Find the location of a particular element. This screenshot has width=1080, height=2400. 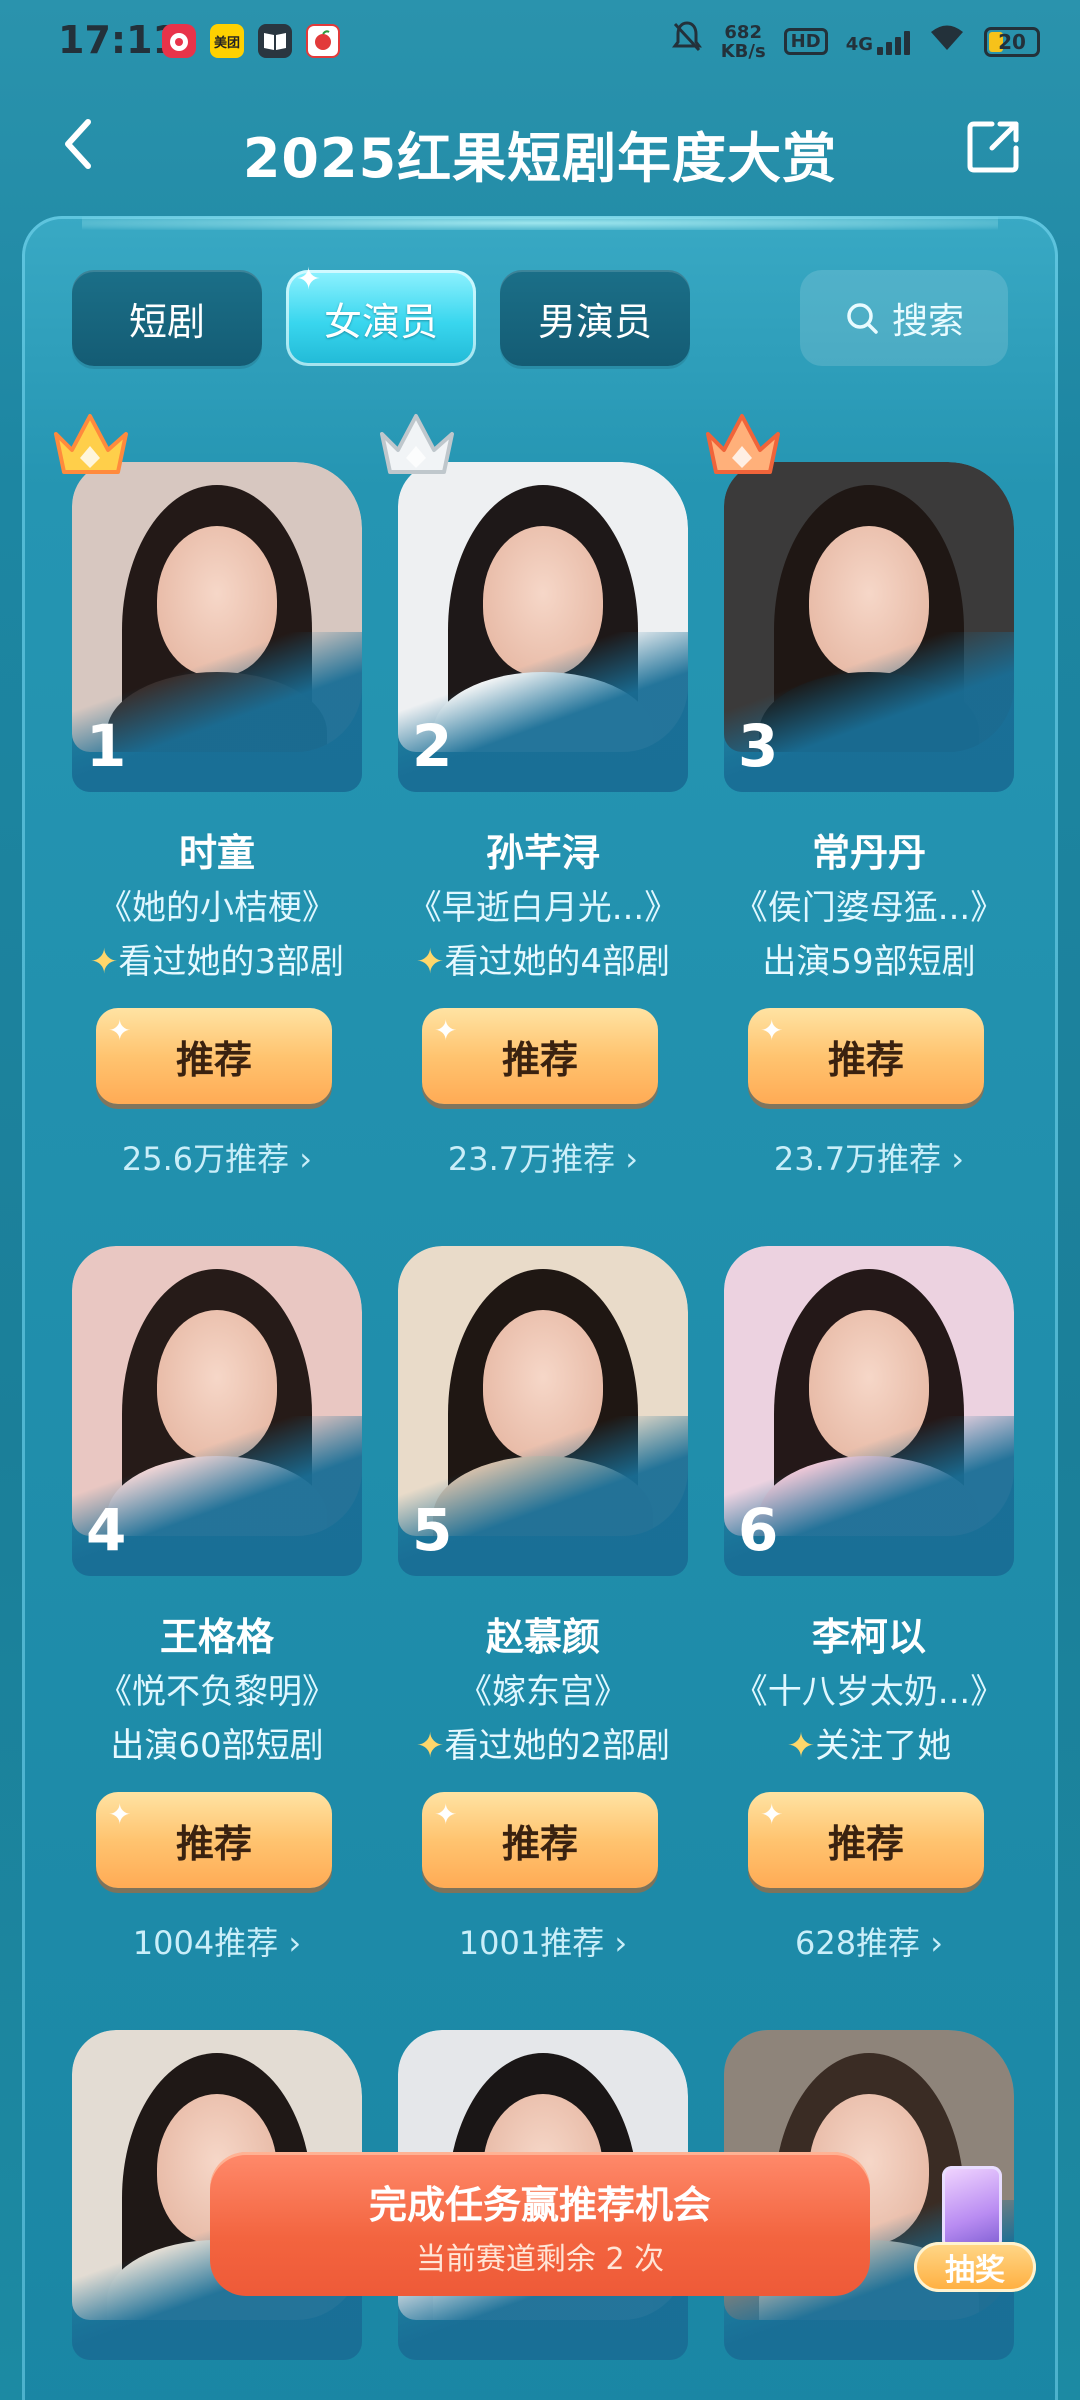

status-bar: 17:11 美团 682 KB/s HD 4G 20 is located at coordinates (540, 43).